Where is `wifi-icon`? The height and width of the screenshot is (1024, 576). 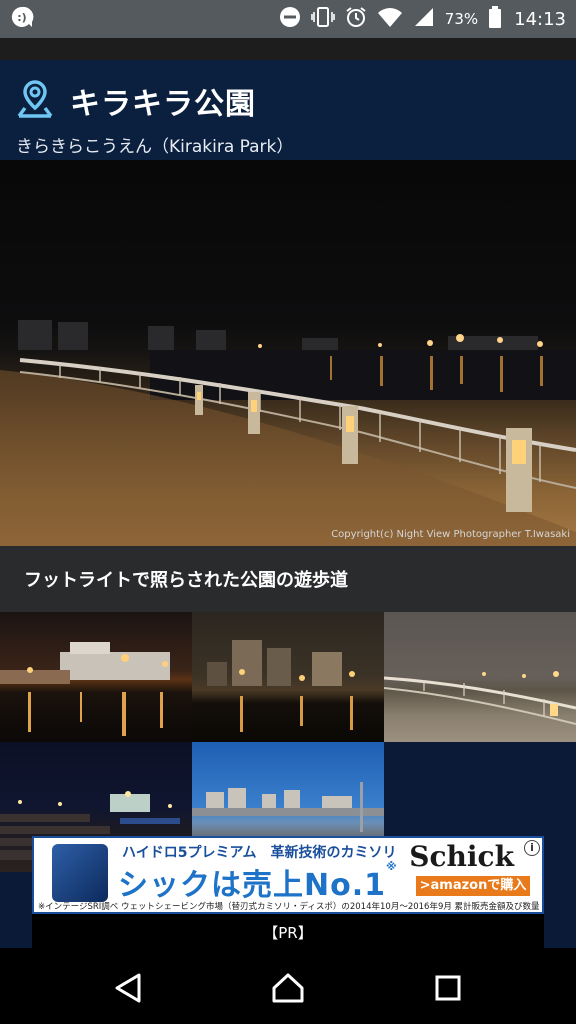
wifi-icon is located at coordinates (390, 19).